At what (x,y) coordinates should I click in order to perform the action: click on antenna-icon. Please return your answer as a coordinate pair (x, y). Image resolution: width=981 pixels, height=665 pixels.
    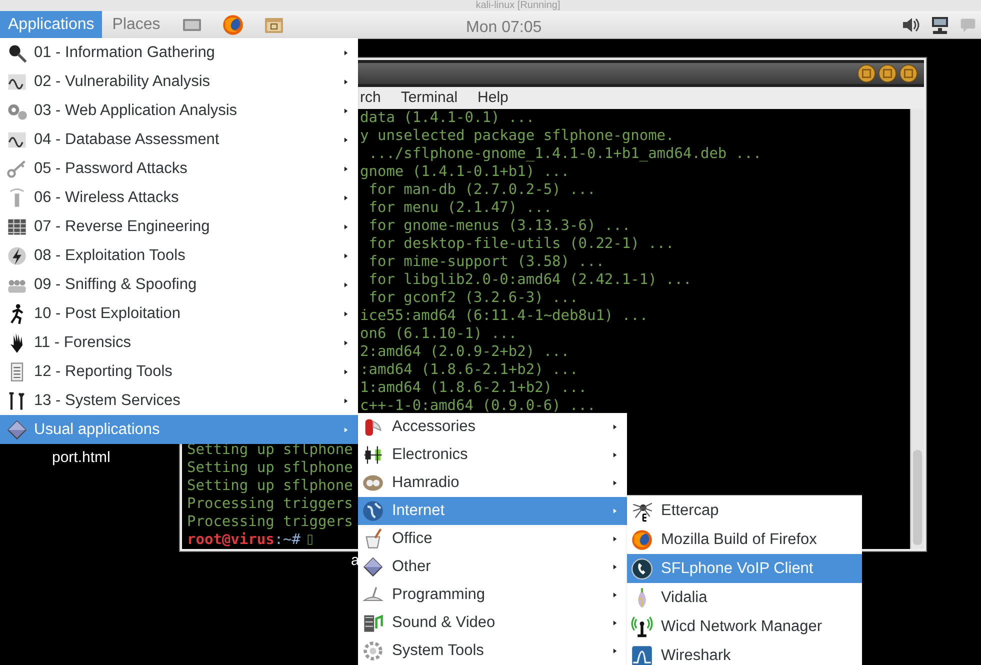
    Looking at the image, I should click on (642, 627).